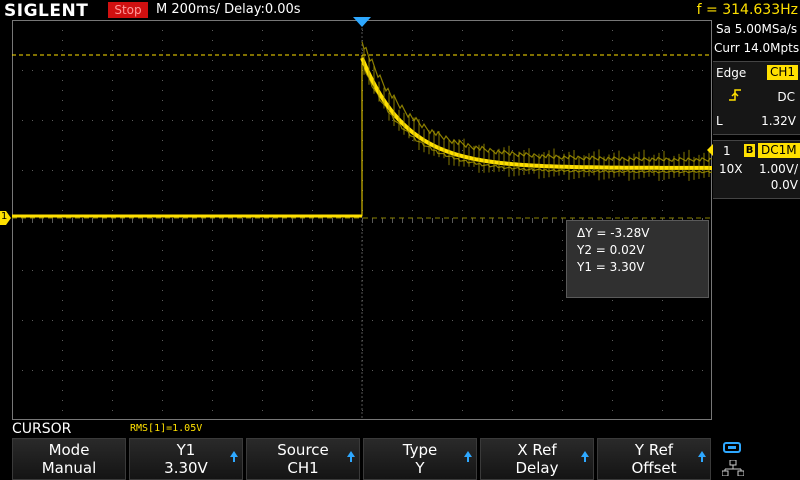  I want to click on menu-title: CURSOR, so click(42, 429).